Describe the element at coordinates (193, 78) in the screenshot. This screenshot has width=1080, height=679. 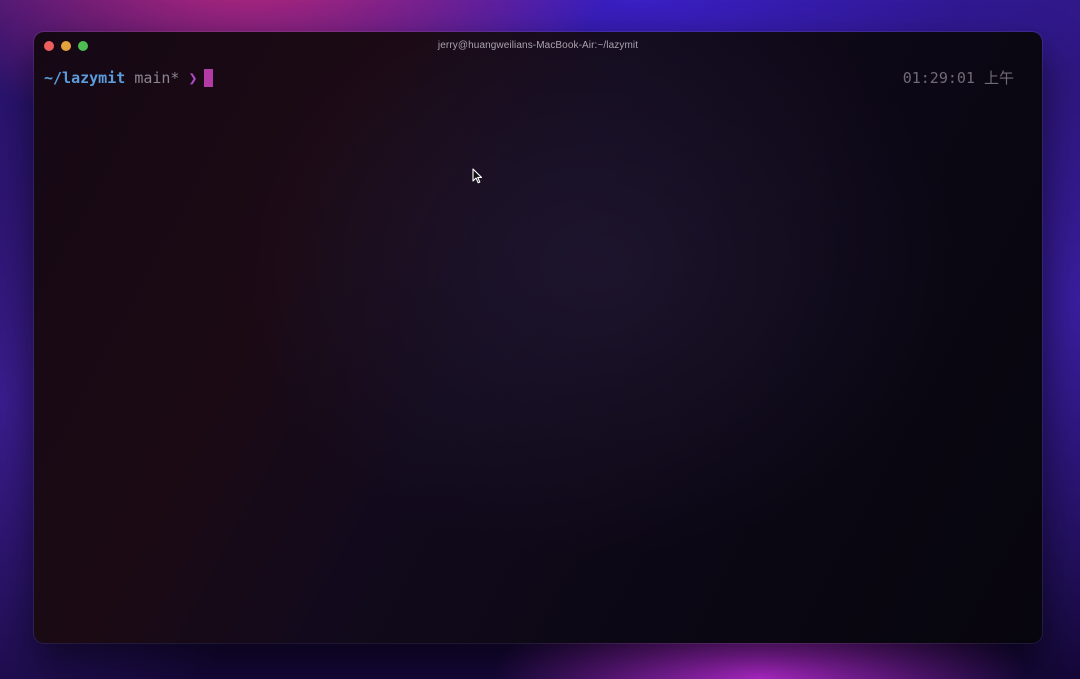
I see `prompt-symbol: ❯` at that location.